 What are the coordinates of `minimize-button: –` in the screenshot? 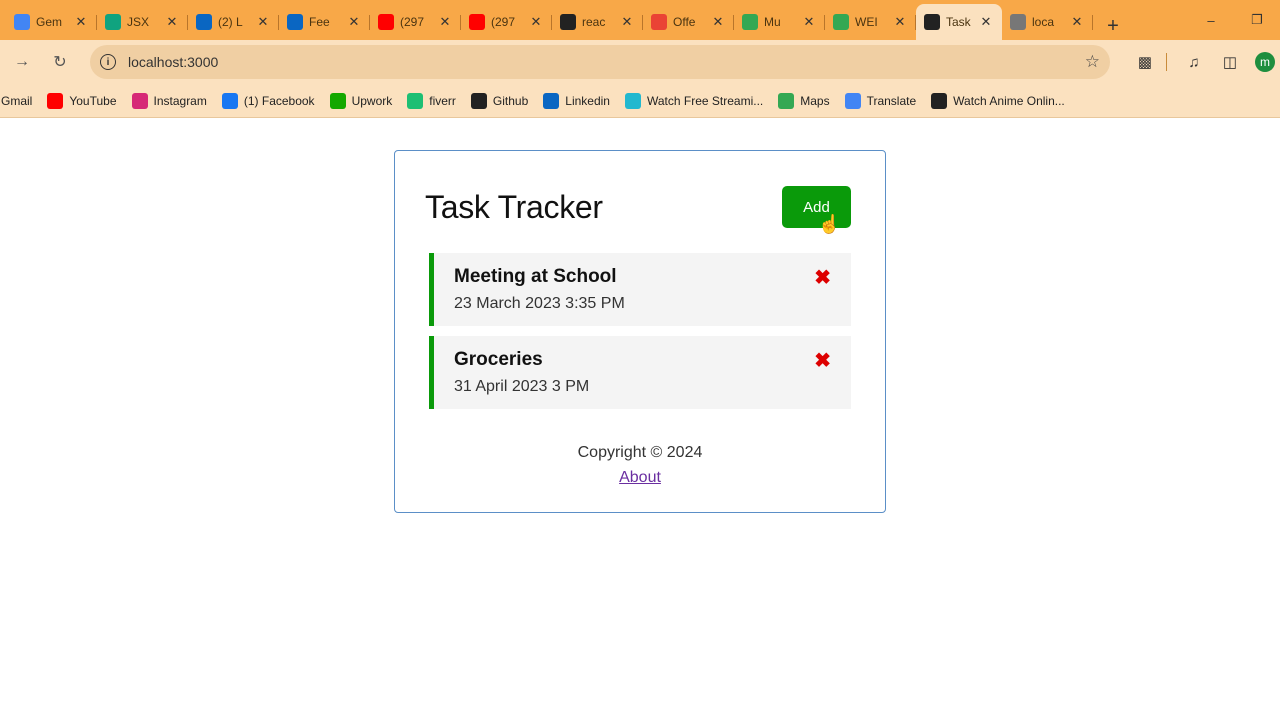 It's located at (1211, 20).